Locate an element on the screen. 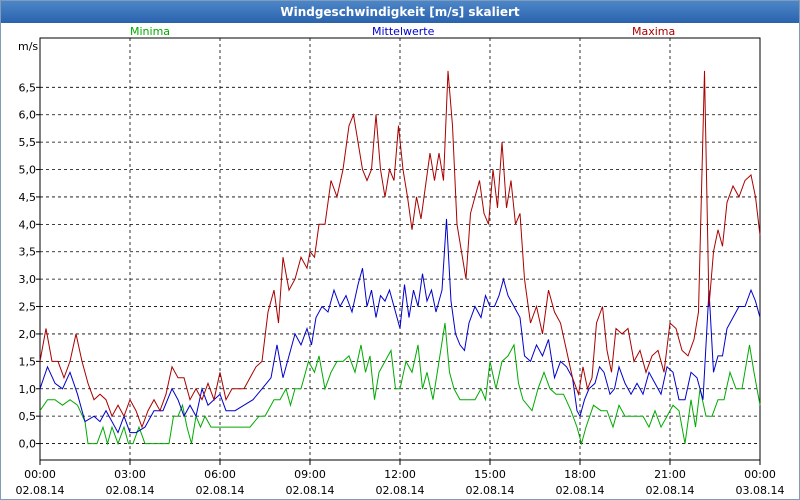 The image size is (800, 500). y-axis-unit-label: m/s is located at coordinates (28, 46).